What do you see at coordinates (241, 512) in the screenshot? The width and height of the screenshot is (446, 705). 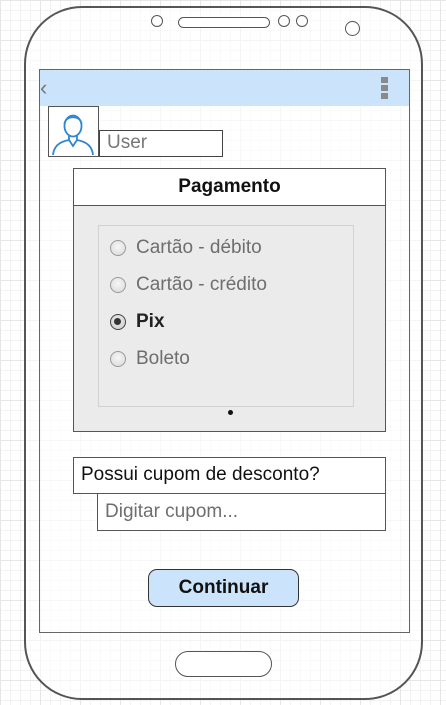 I see `coupon-input` at bounding box center [241, 512].